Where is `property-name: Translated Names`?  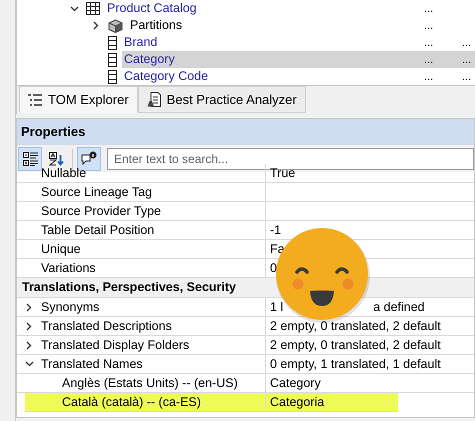 property-name: Translated Names is located at coordinates (92, 364).